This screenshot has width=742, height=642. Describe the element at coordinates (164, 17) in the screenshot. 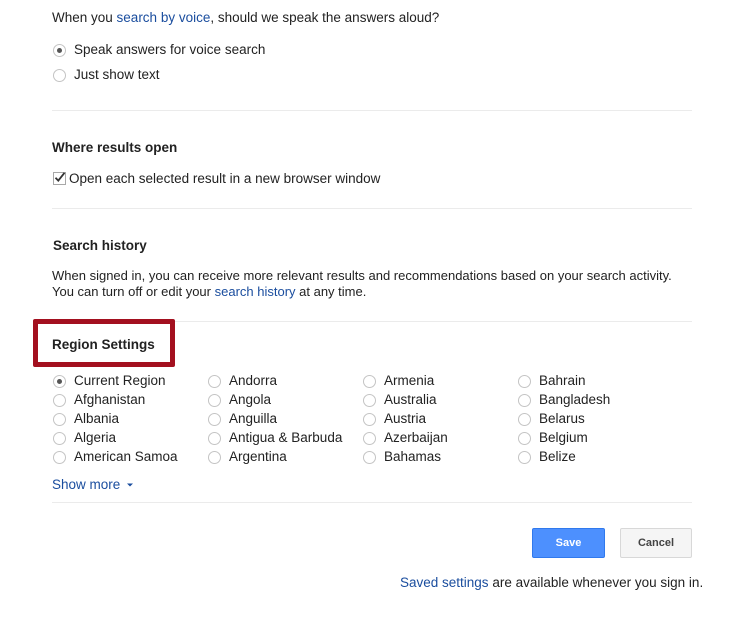

I see `search-by-voice-link: search by voice` at that location.